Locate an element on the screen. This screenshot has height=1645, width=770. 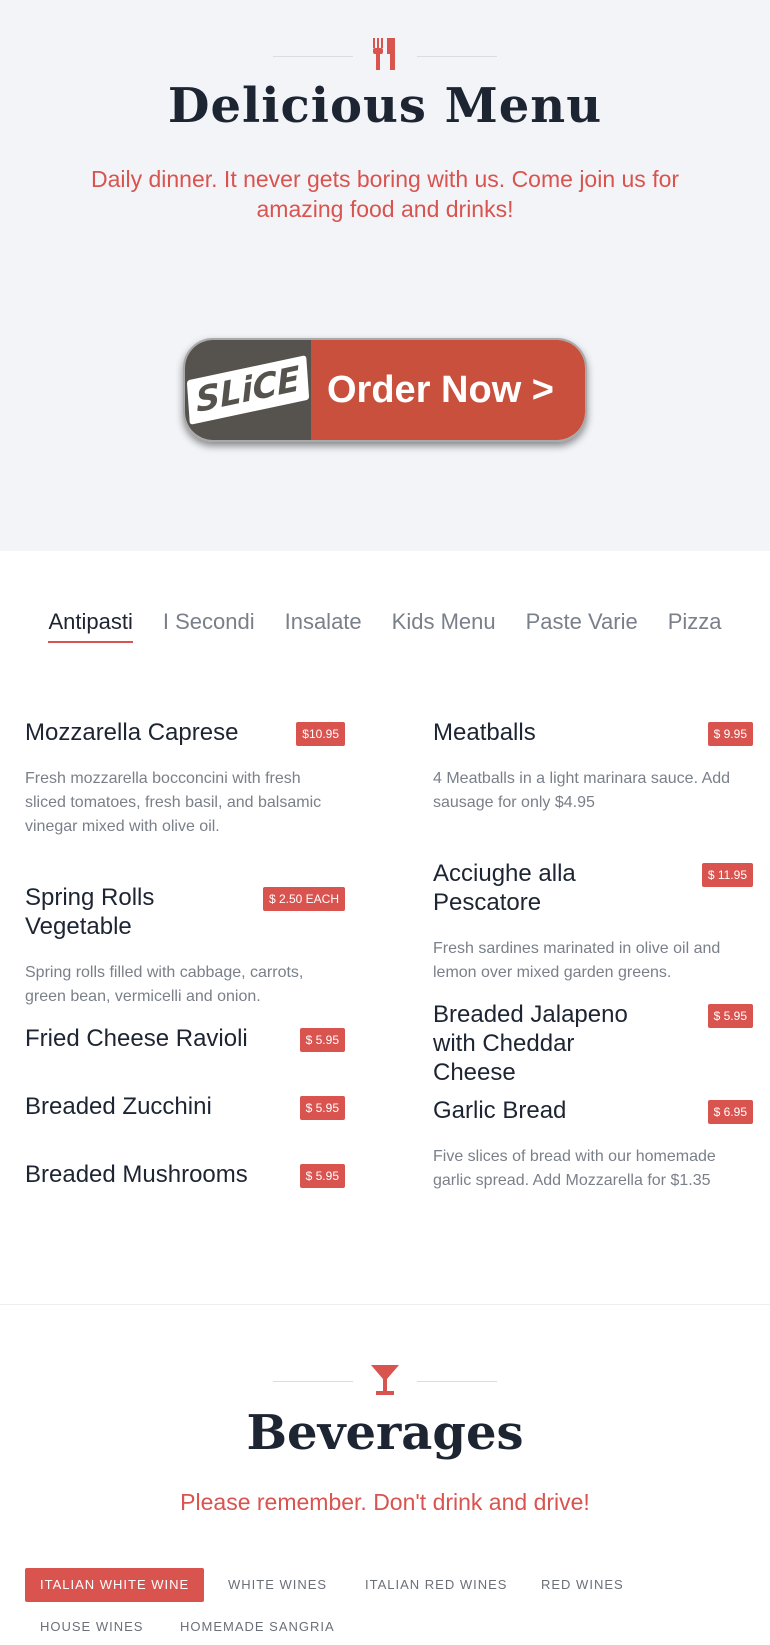
slice-logo: SLiCE is located at coordinates (248, 390).